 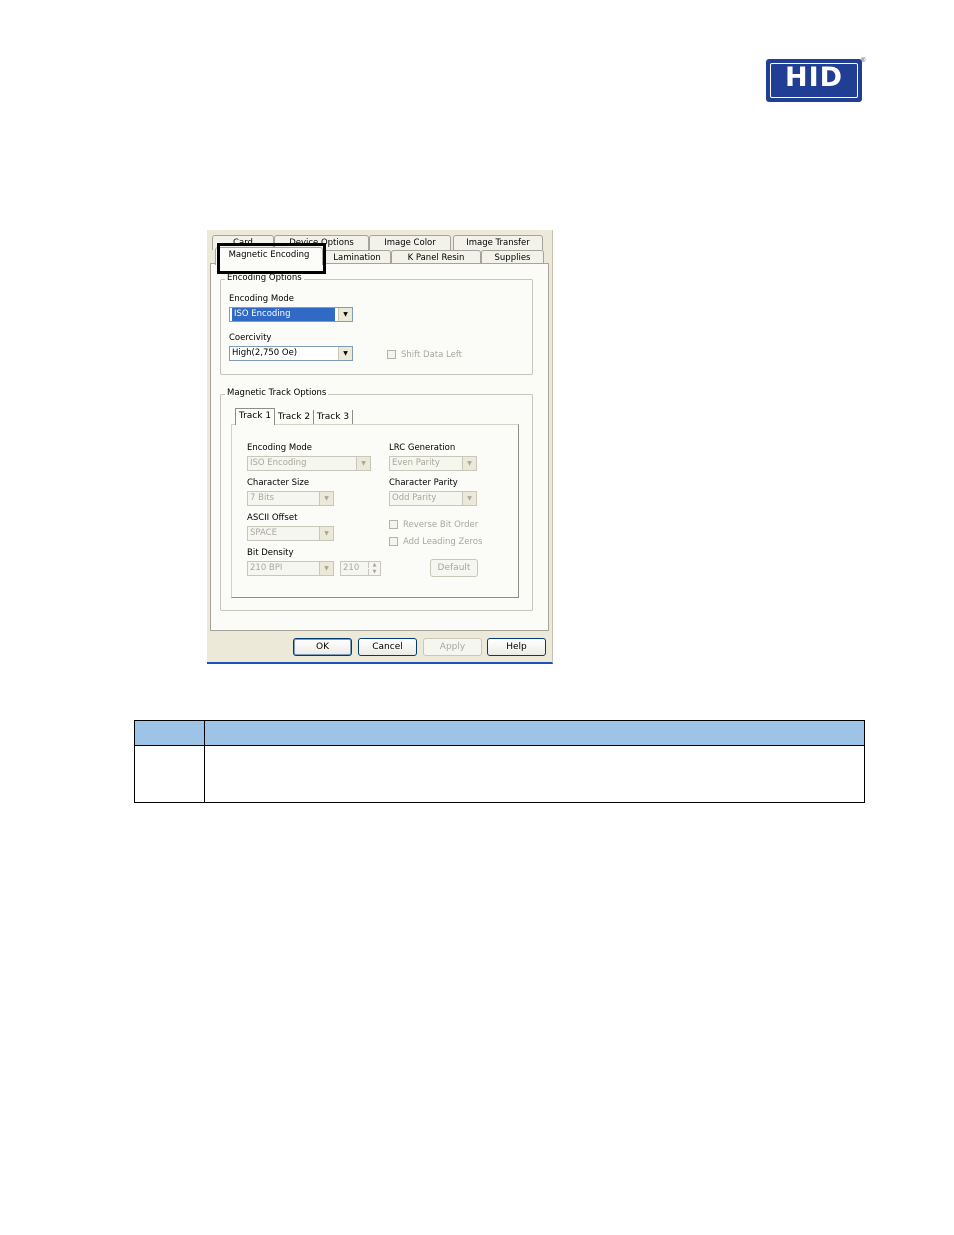 What do you see at coordinates (277, 393) in the screenshot?
I see `magnetic-track-options-title: Magnetic Track Options` at bounding box center [277, 393].